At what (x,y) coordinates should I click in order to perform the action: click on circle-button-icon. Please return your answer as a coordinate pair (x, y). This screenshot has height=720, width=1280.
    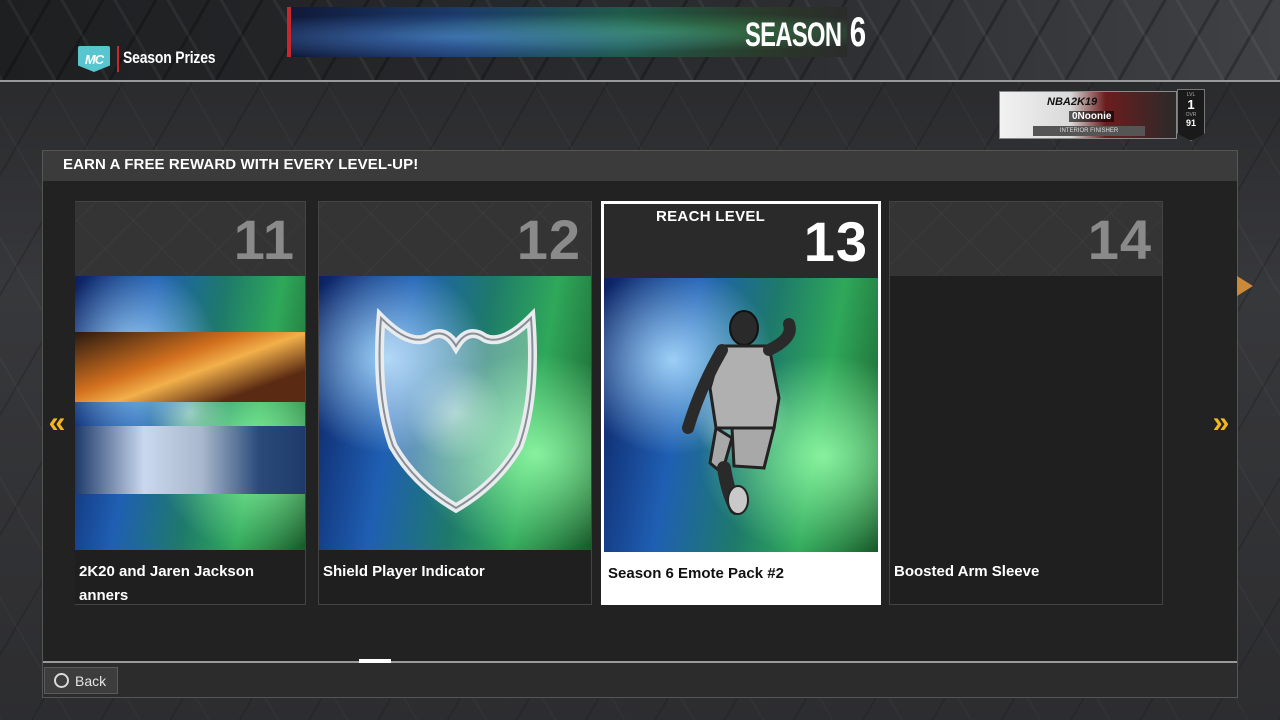
    Looking at the image, I should click on (61, 680).